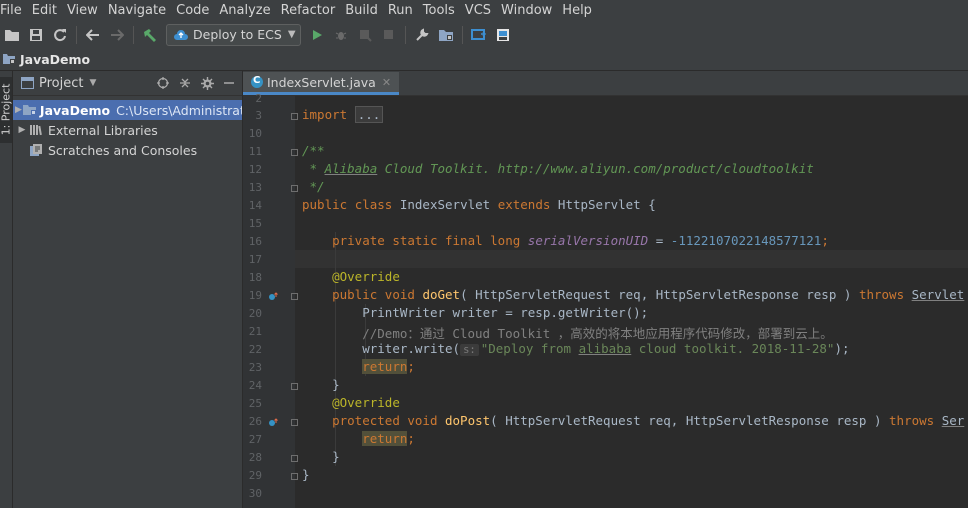 This screenshot has width=968, height=508. I want to click on refresh-icon, so click(60, 34).